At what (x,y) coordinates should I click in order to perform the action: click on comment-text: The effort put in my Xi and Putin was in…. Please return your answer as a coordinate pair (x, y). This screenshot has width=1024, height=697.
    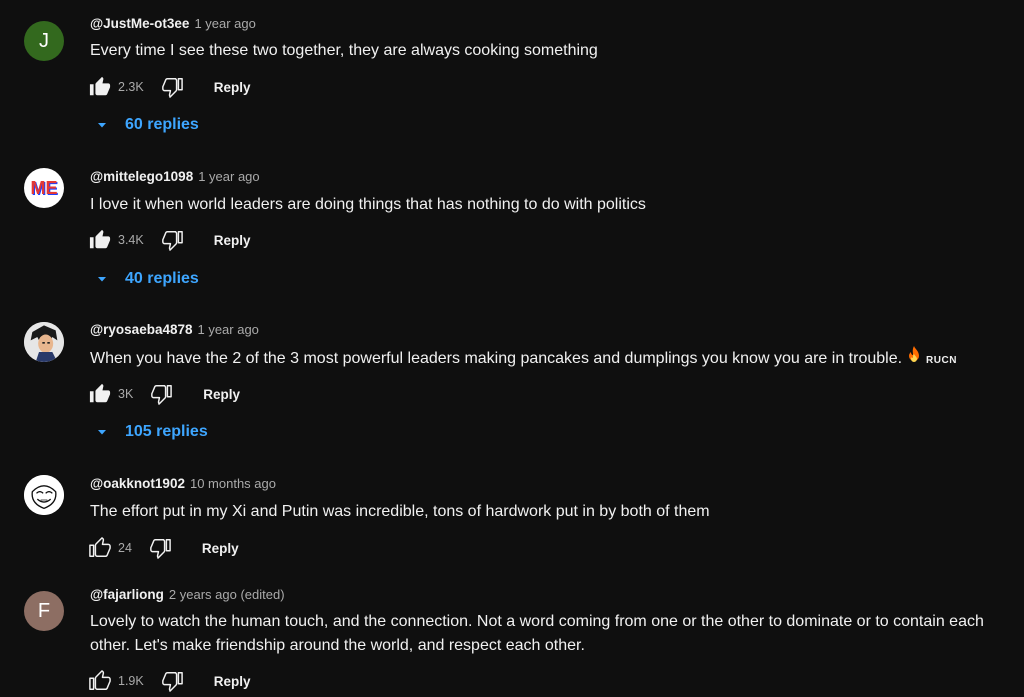
    Looking at the image, I should click on (400, 511).